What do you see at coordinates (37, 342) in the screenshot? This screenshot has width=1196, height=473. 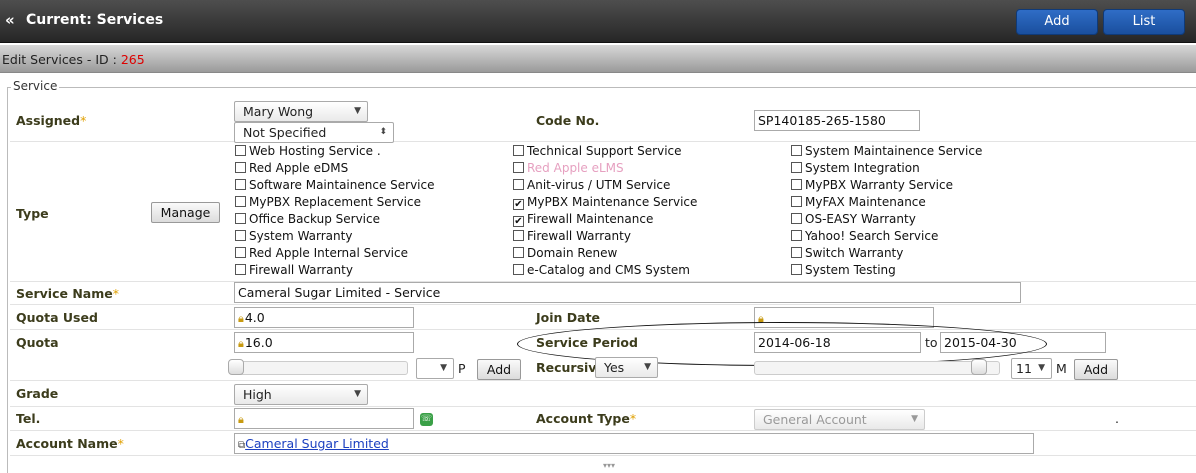 I see `quota-label: Quota` at bounding box center [37, 342].